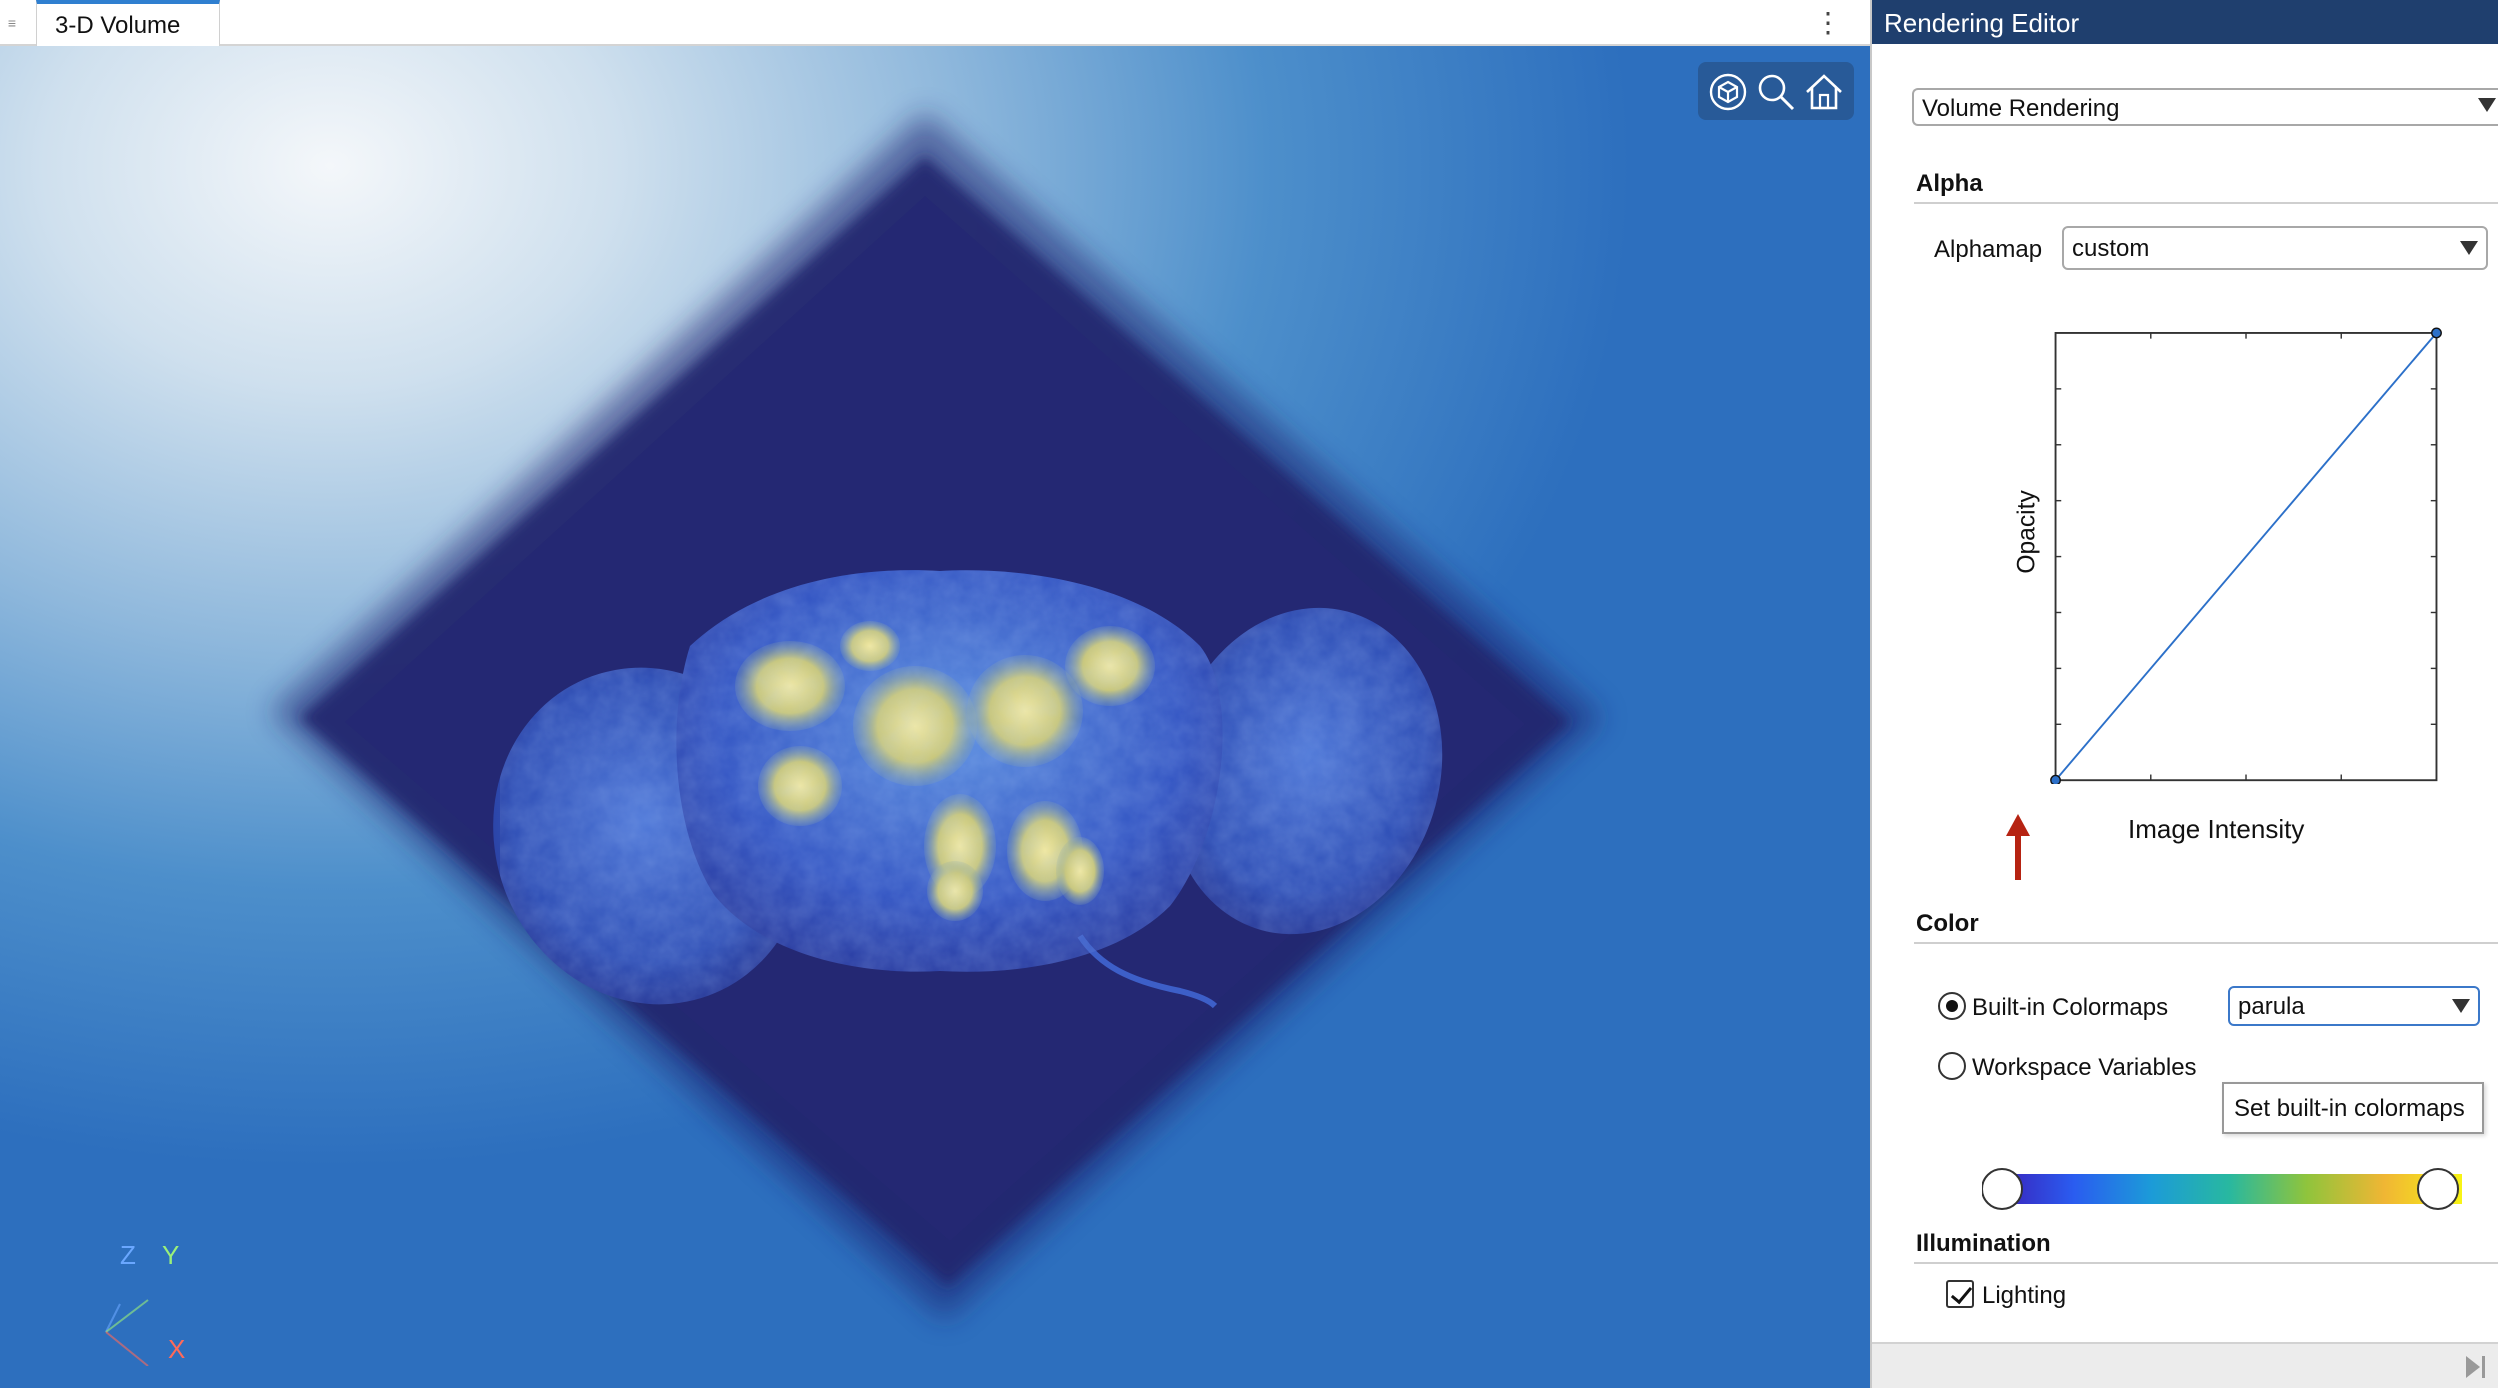 Image resolution: width=2498 pixels, height=1388 pixels. I want to click on z-axis-label: Z, so click(128, 1255).